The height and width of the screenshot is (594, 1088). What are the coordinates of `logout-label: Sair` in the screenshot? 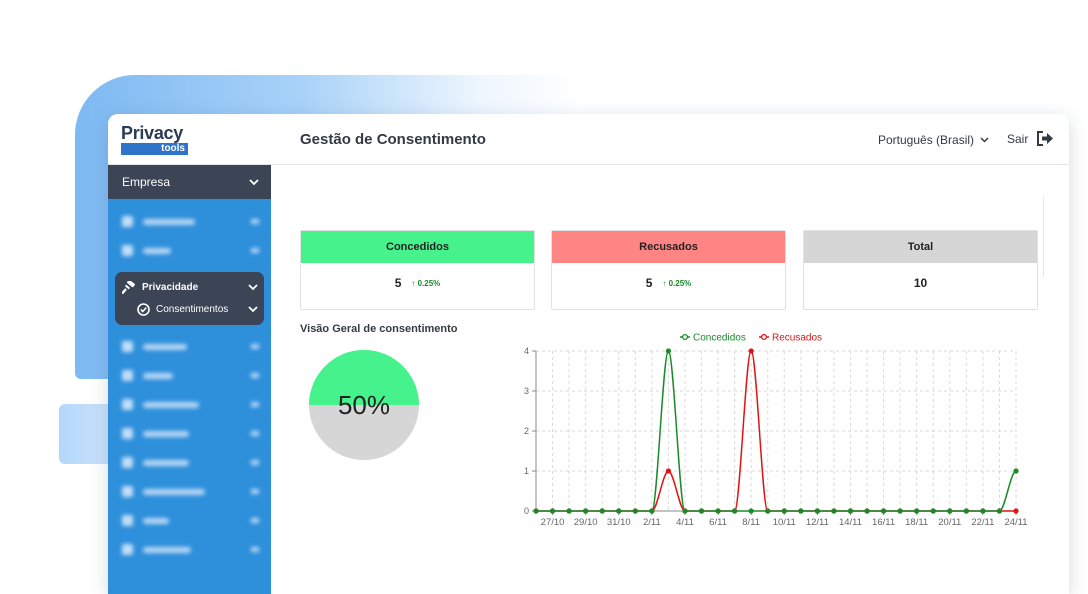 It's located at (1018, 138).